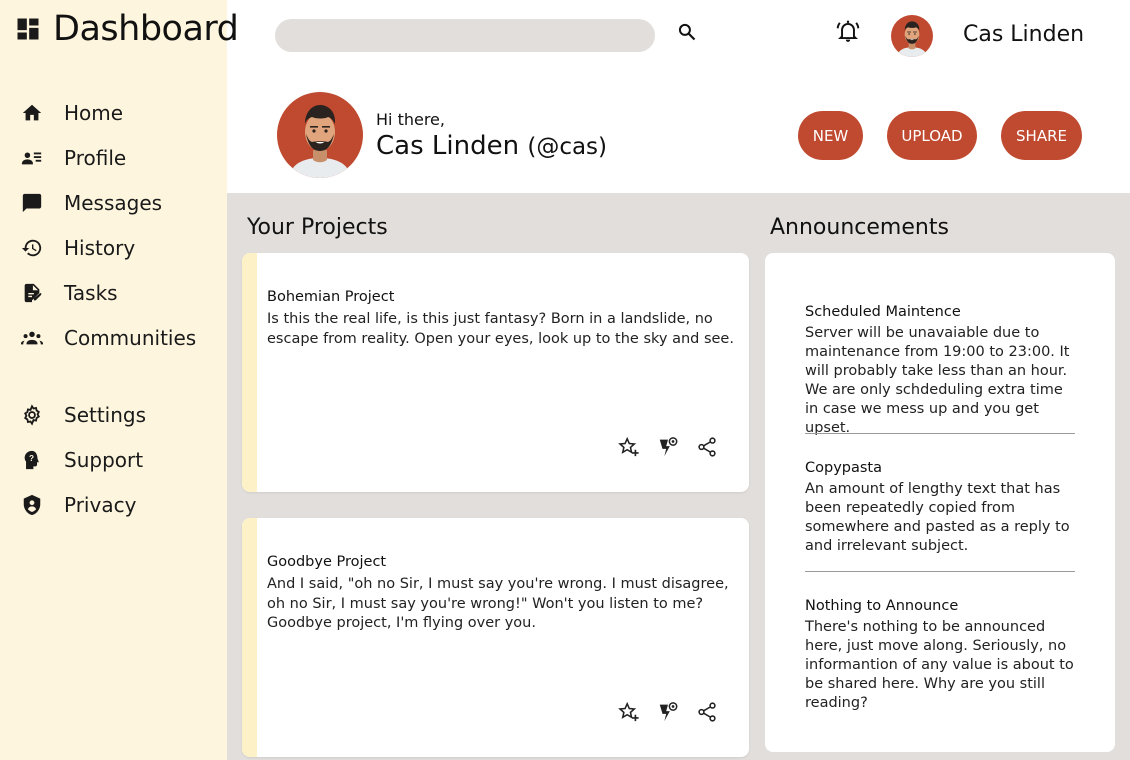 The height and width of the screenshot is (760, 1130). What do you see at coordinates (100, 504) in the screenshot?
I see `sidebar-item-label: Privacy` at bounding box center [100, 504].